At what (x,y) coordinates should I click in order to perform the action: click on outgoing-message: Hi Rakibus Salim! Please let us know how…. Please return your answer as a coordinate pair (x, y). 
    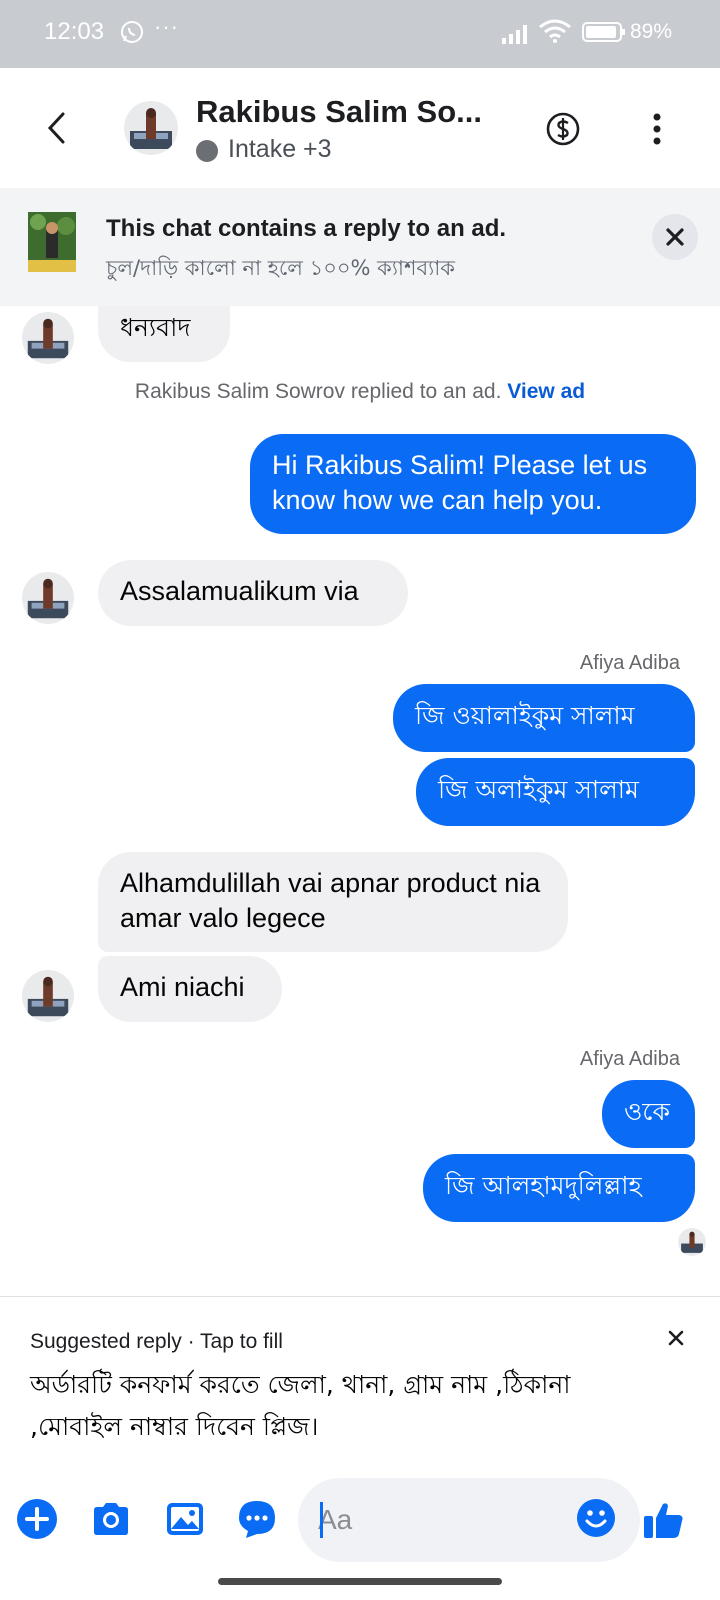
    Looking at the image, I should click on (473, 484).